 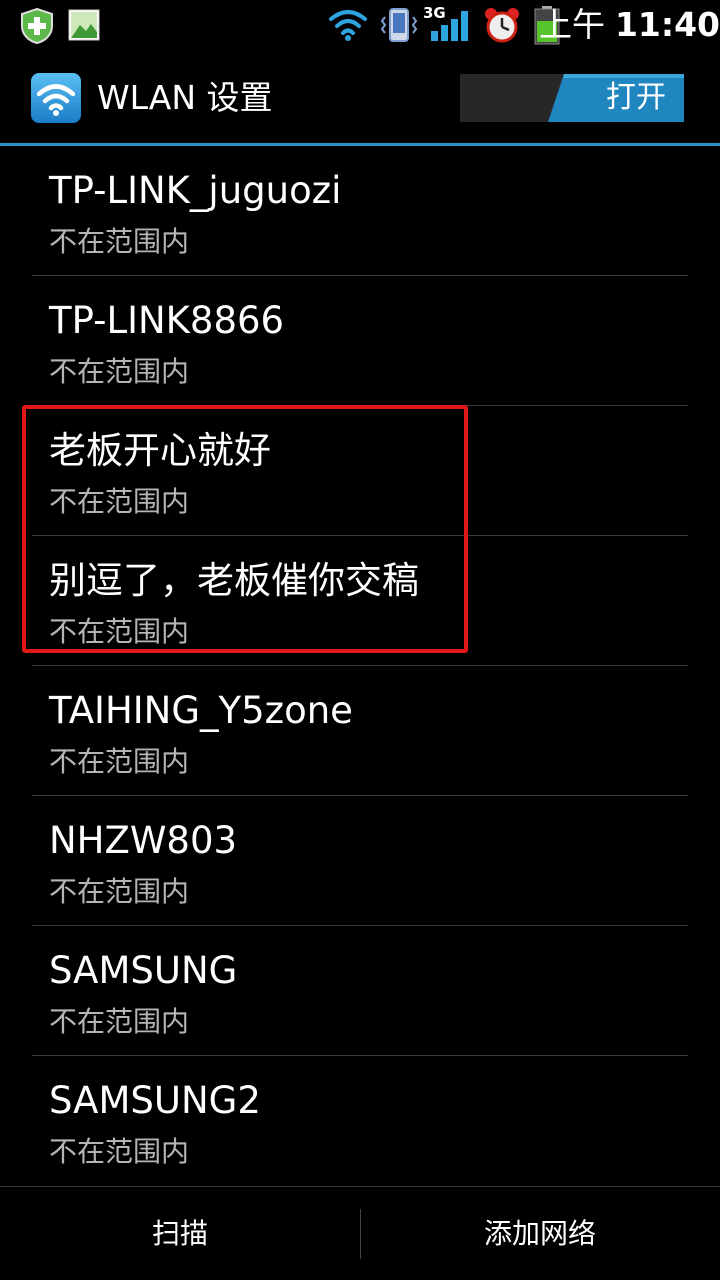 What do you see at coordinates (185, 97) in the screenshot?
I see `page-title: WLAN 设置` at bounding box center [185, 97].